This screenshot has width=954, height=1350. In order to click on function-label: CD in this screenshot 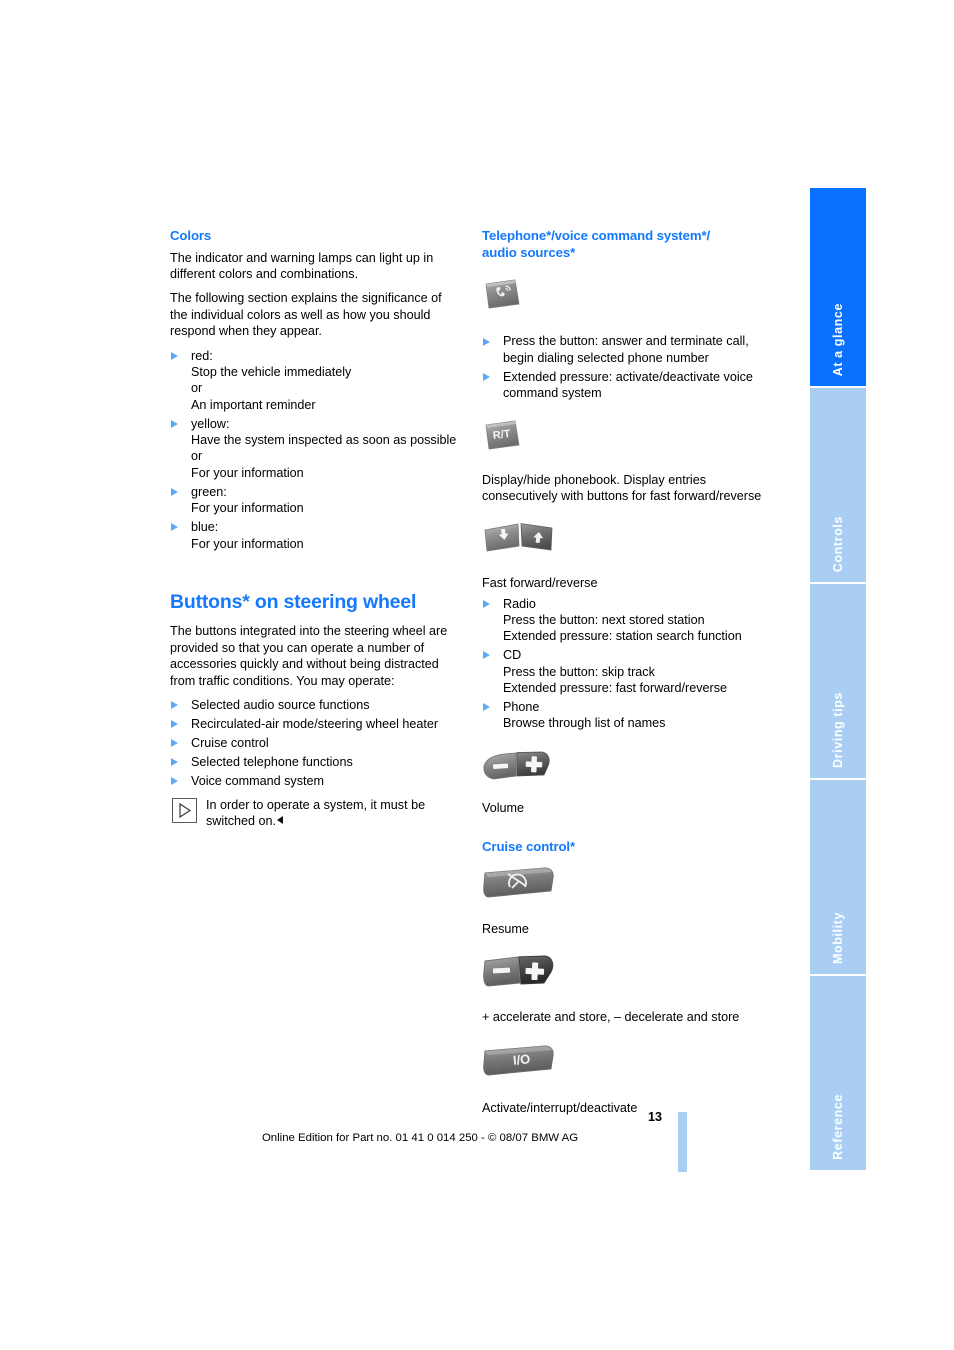, I will do `click(512, 655)`.